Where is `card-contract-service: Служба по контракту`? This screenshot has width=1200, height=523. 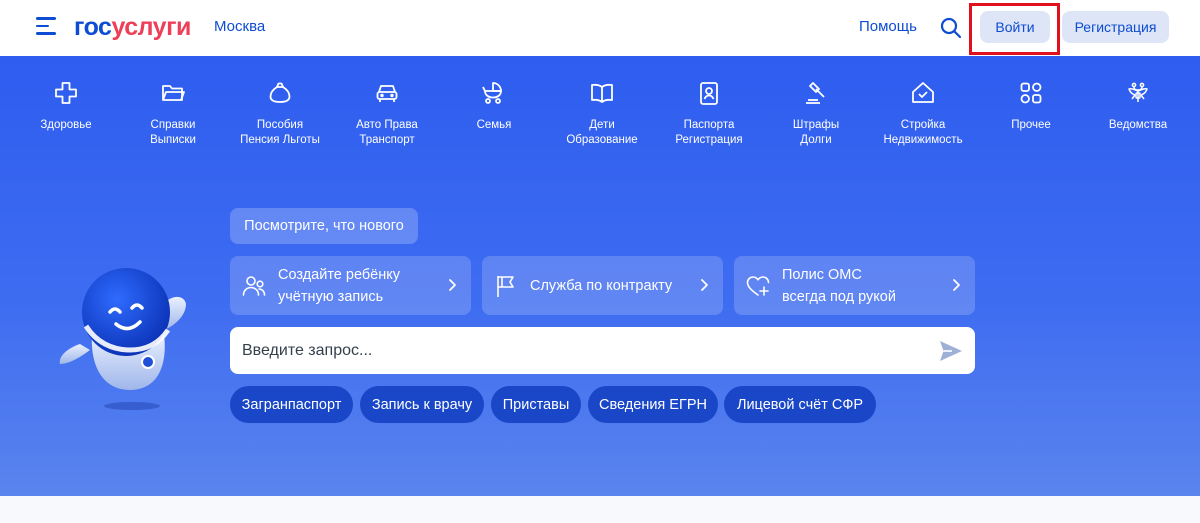
card-contract-service: Служба по контракту is located at coordinates (602, 285).